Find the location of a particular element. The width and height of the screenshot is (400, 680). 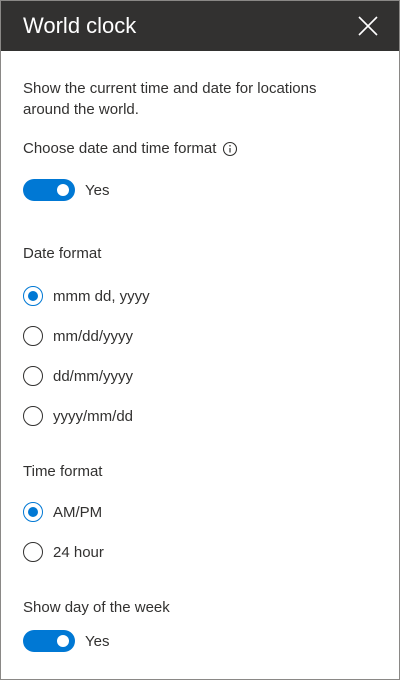

date-time-format-toggle-label: Yes is located at coordinates (97, 190).